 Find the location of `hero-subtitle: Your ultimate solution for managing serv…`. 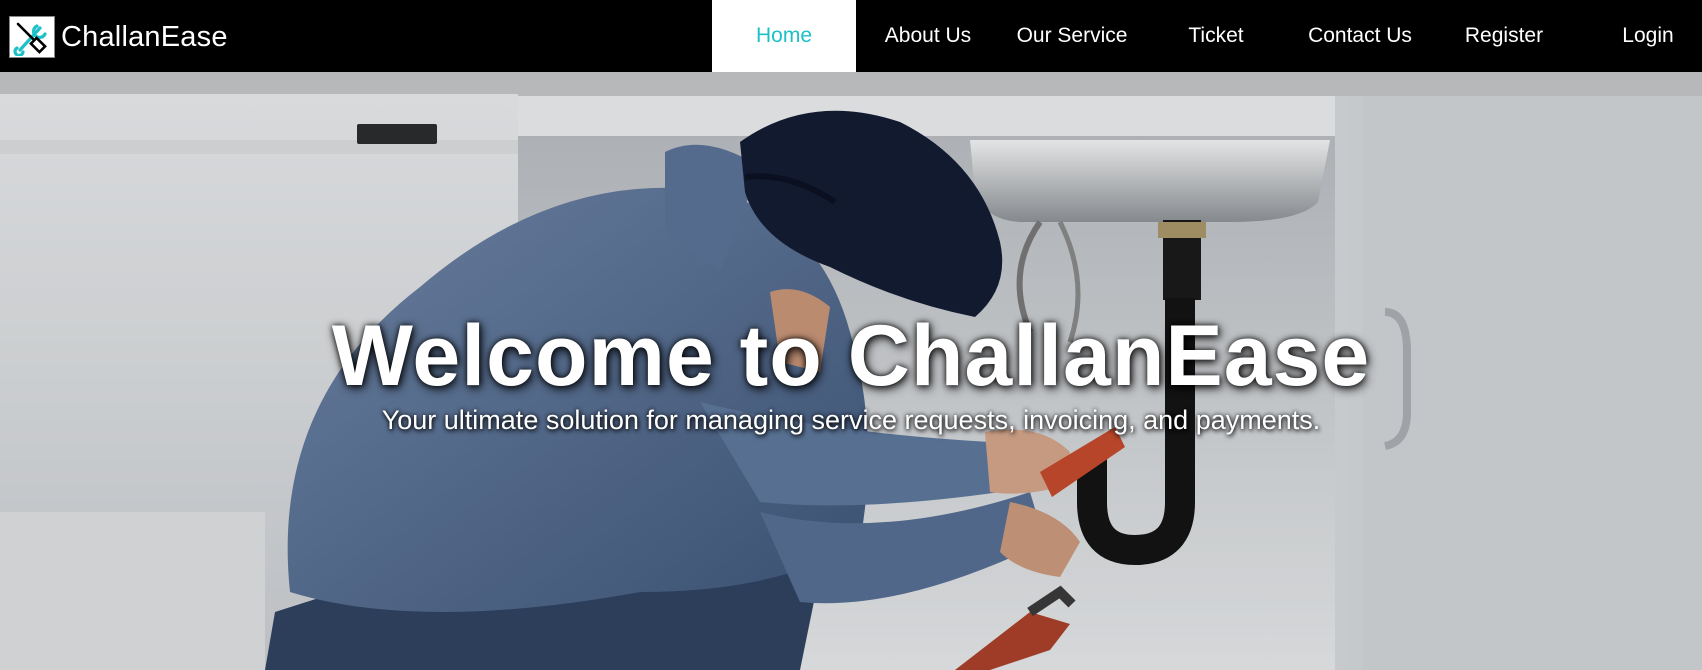

hero-subtitle: Your ultimate solution for managing serv… is located at coordinates (851, 420).